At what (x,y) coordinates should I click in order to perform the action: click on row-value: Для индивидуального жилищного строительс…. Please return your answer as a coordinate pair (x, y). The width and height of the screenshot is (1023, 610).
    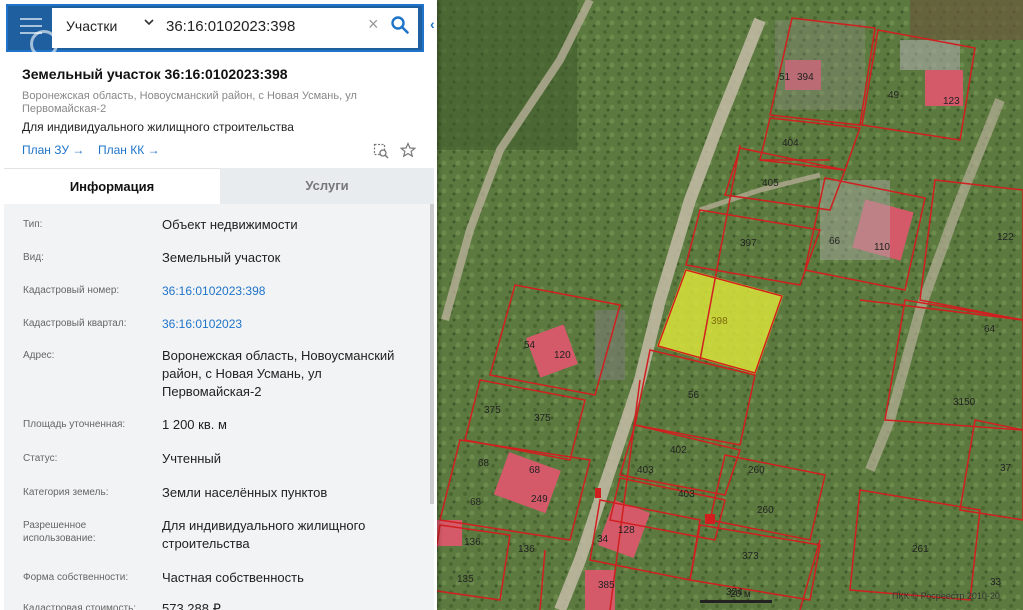
    Looking at the image, I should click on (264, 534).